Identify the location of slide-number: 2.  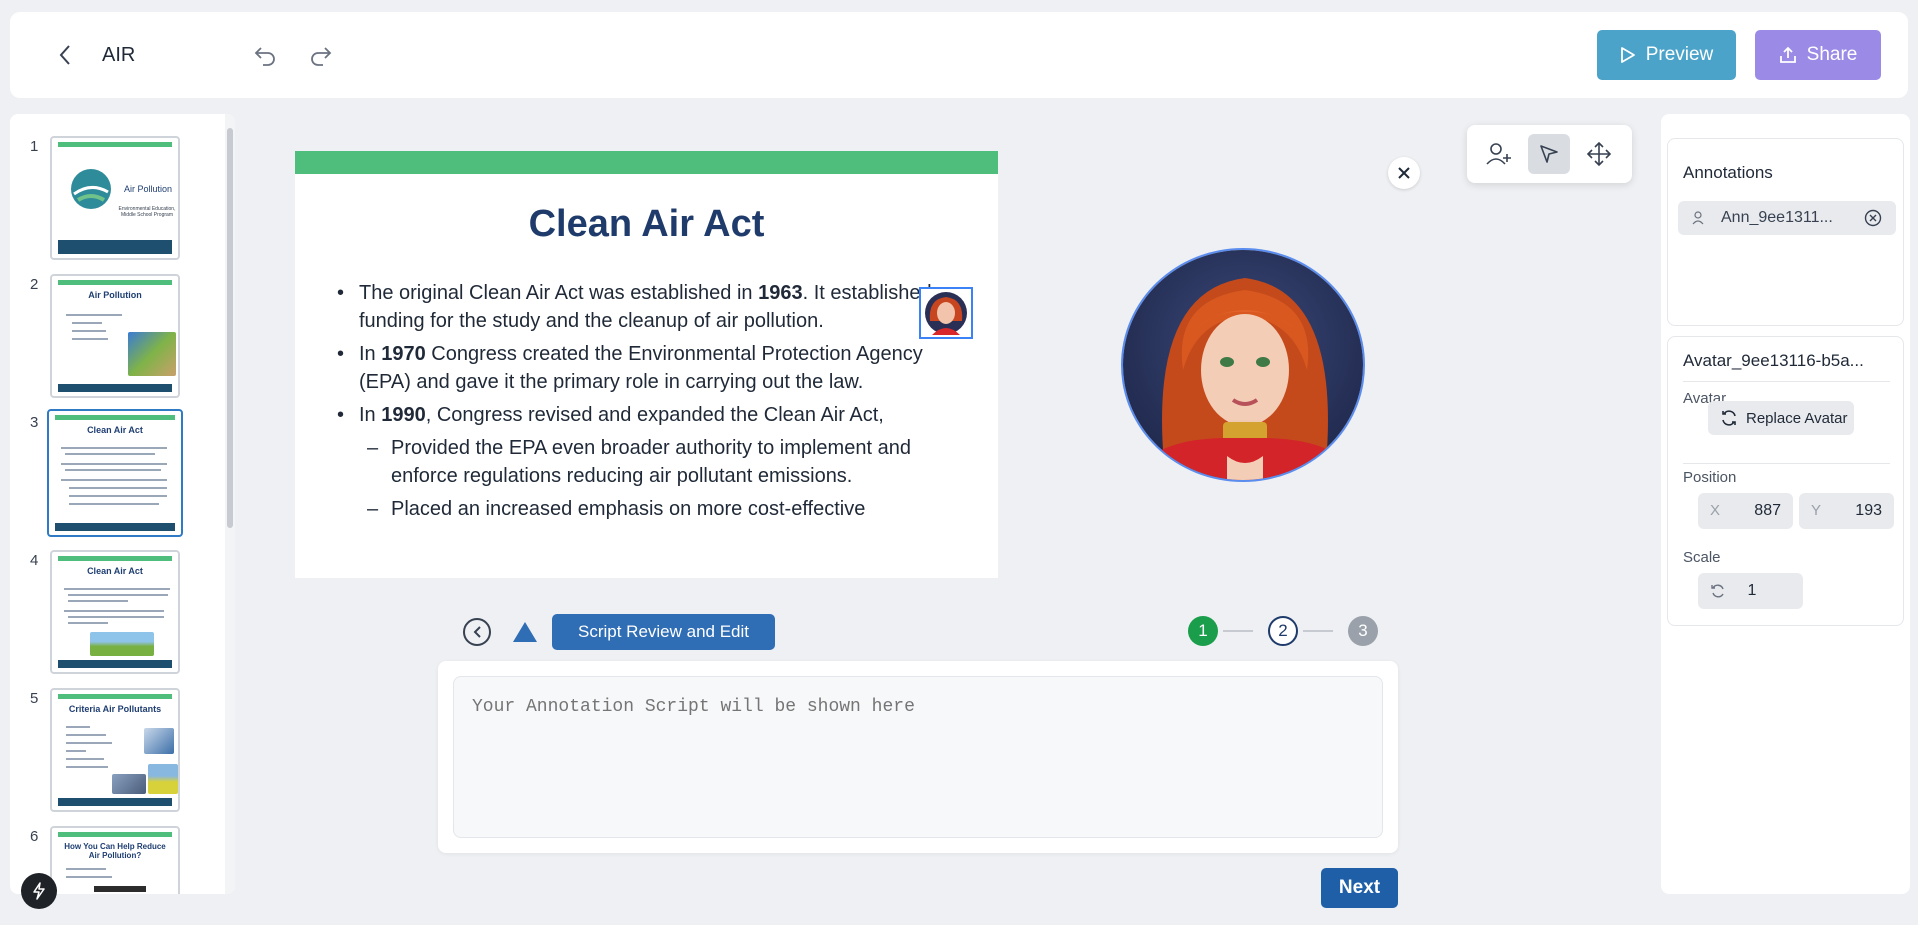
(34, 284).